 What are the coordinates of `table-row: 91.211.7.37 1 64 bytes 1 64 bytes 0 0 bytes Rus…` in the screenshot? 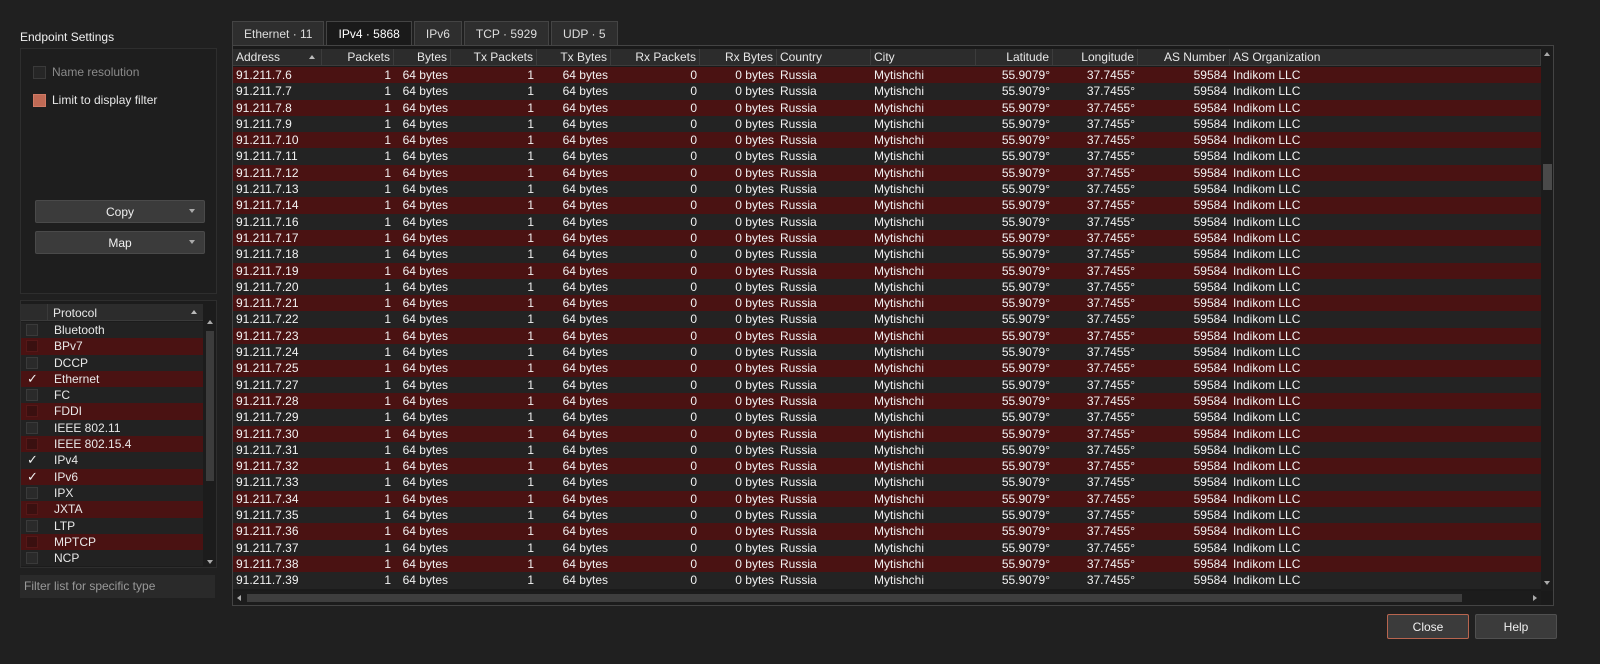 It's located at (887, 547).